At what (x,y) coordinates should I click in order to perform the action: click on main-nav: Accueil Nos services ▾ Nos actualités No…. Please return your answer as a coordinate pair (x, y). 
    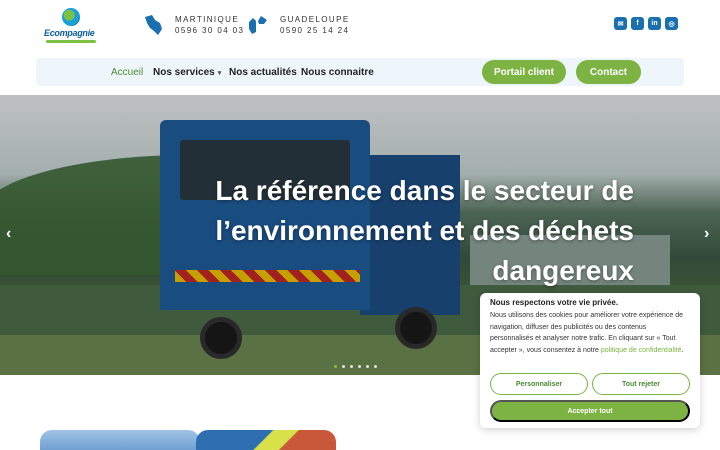
    Looking at the image, I should click on (360, 72).